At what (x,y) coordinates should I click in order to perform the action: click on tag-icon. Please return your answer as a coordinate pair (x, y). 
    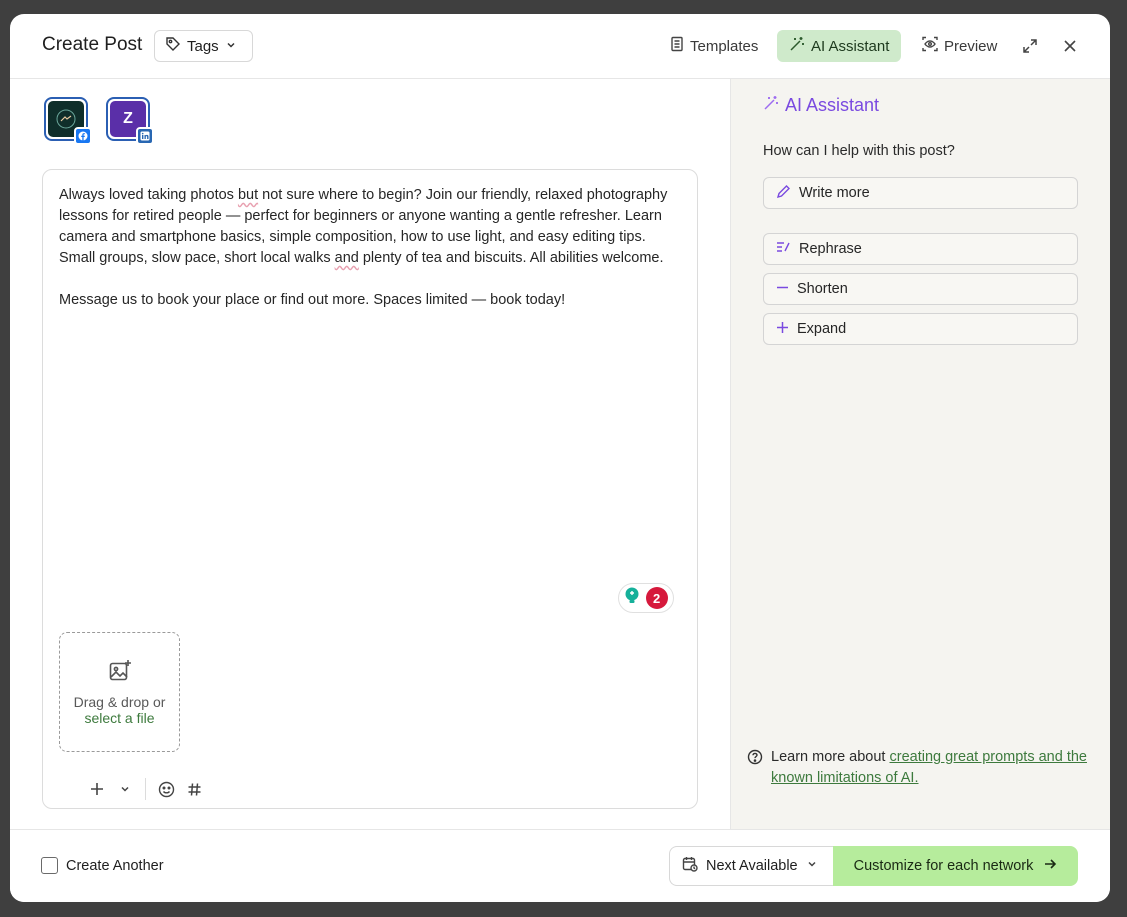
    Looking at the image, I should click on (173, 46).